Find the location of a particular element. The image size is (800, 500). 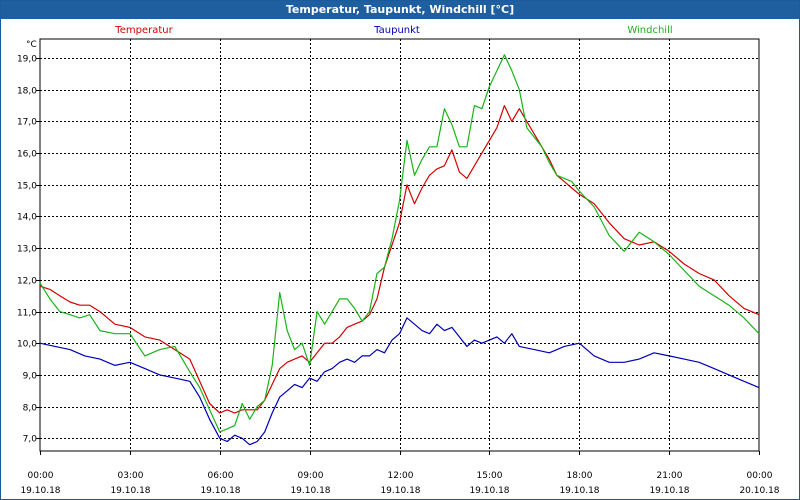

y-tick-label: 11,0 is located at coordinates (27, 314).